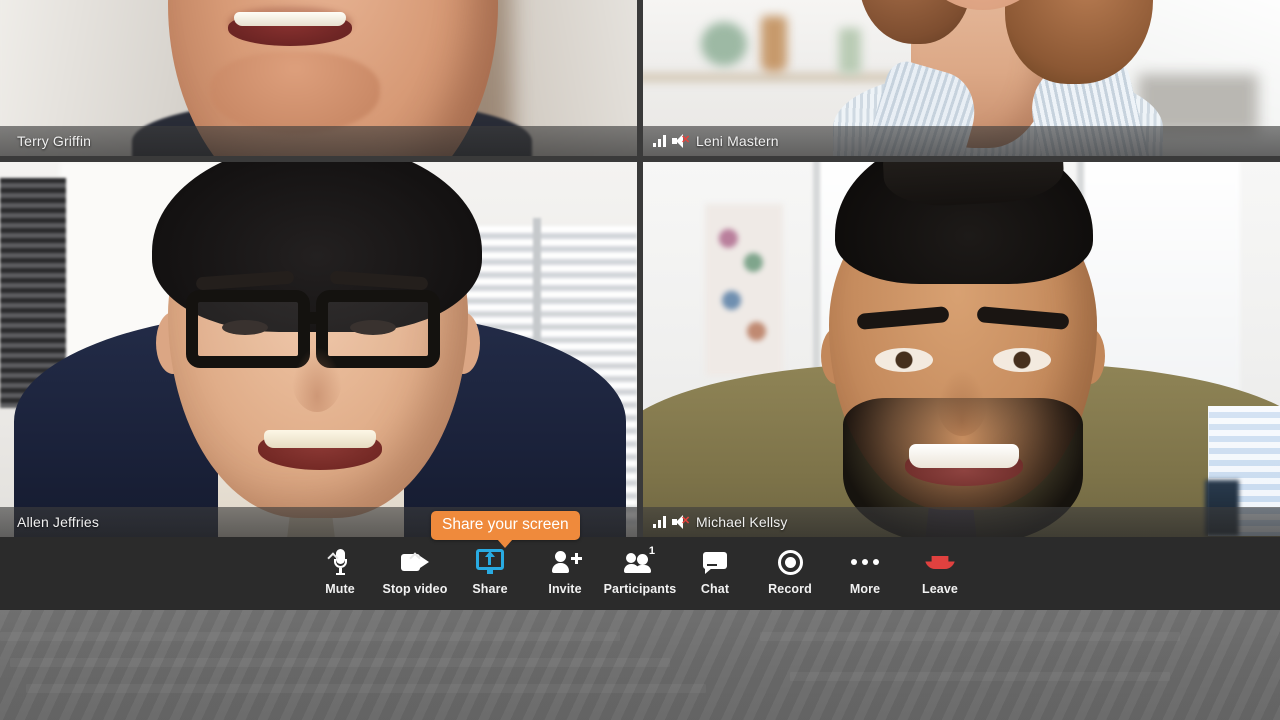 Image resolution: width=1280 pixels, height=720 pixels. Describe the element at coordinates (54, 141) in the screenshot. I see `participant-name: Terry Griffin` at that location.